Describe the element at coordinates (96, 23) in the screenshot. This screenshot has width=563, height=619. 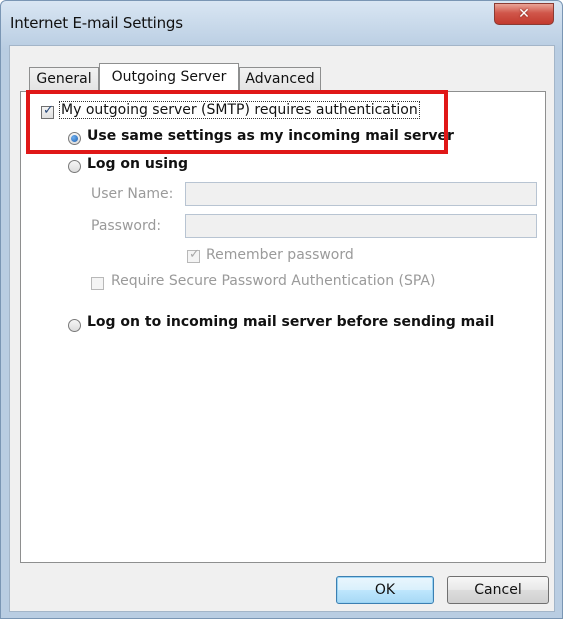
I see `window-title: Internet E-mail Settings` at that location.